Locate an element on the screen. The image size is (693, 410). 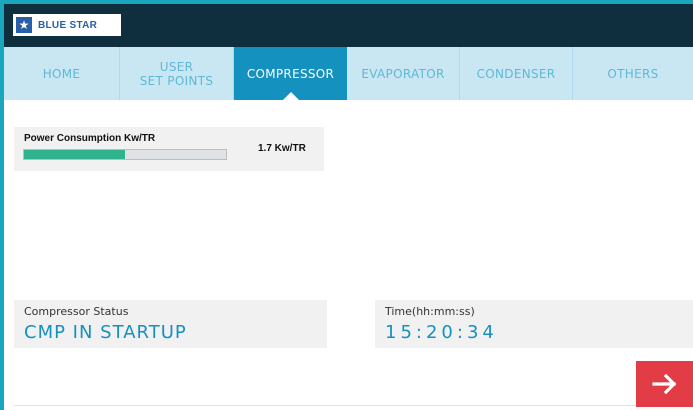
compressor-status-panel: Compressor Status CMP IN STARTUP is located at coordinates (170, 324).